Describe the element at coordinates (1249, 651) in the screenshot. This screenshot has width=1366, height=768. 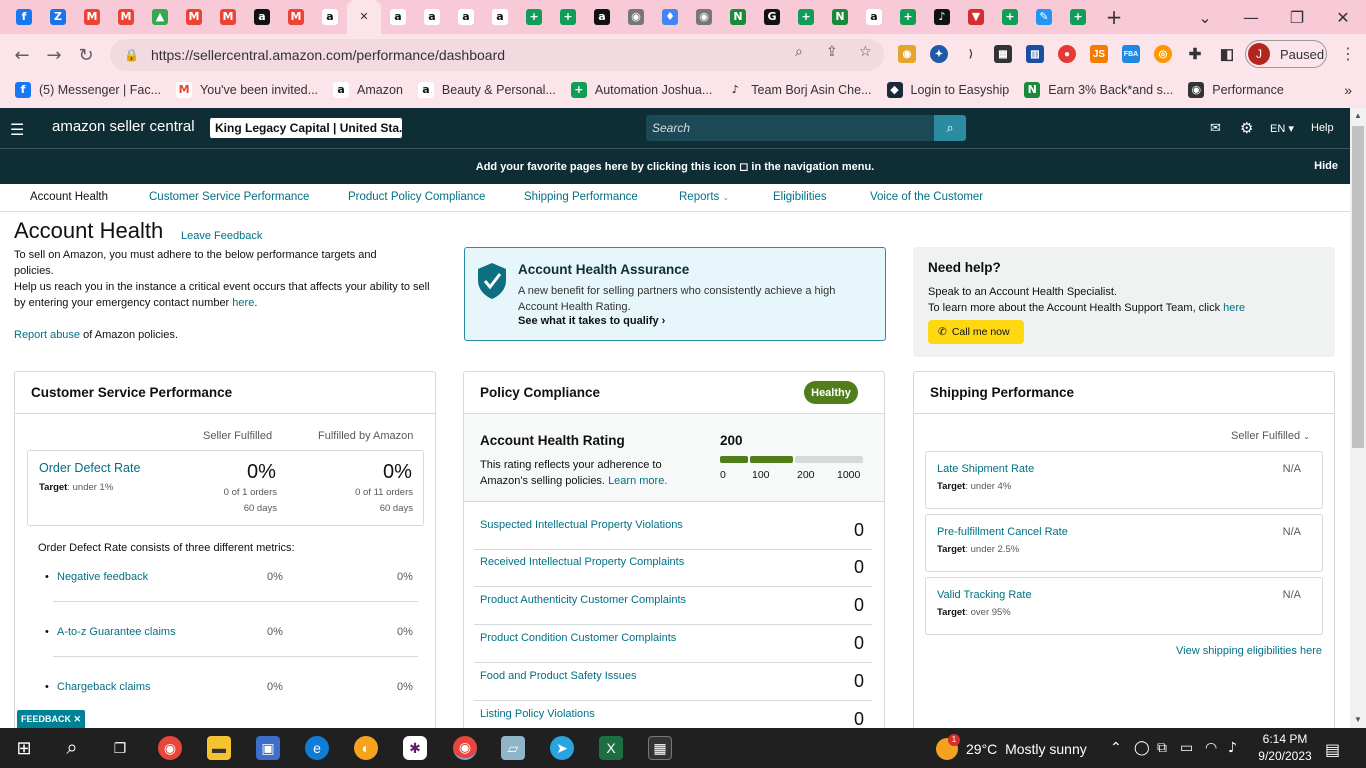
I see `view-shipping-eligibilities-link: View shipping eligibilities here` at that location.